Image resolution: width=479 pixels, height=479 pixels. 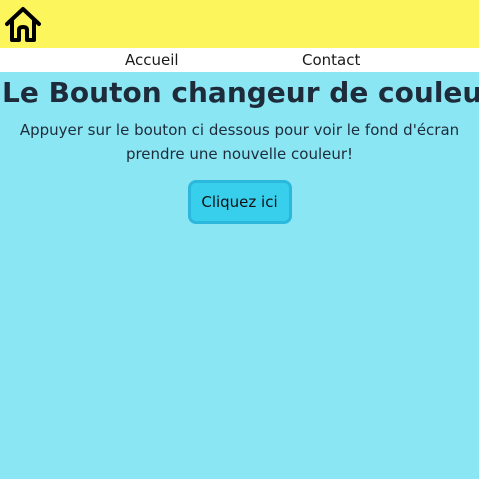 What do you see at coordinates (239, 24) in the screenshot?
I see `top-bar` at bounding box center [239, 24].